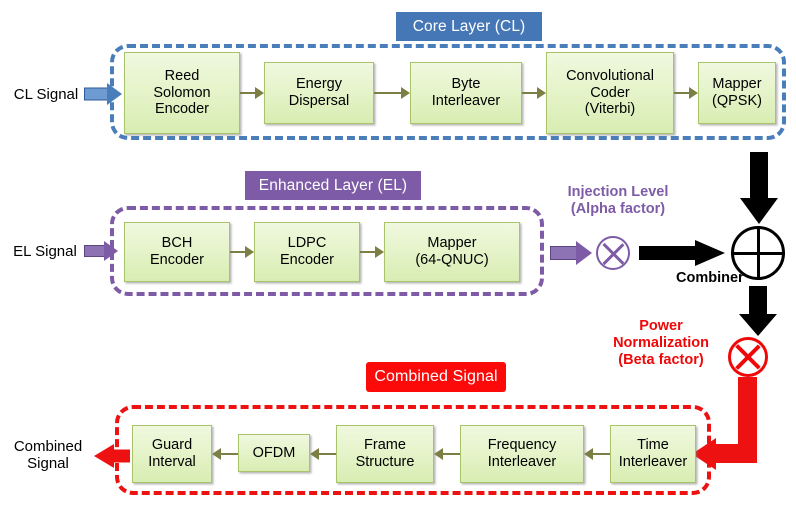 Image resolution: width=796 pixels, height=506 pixels. Describe the element at coordinates (112, 456) in the screenshot. I see `combined-signal-output-arrow` at that location.